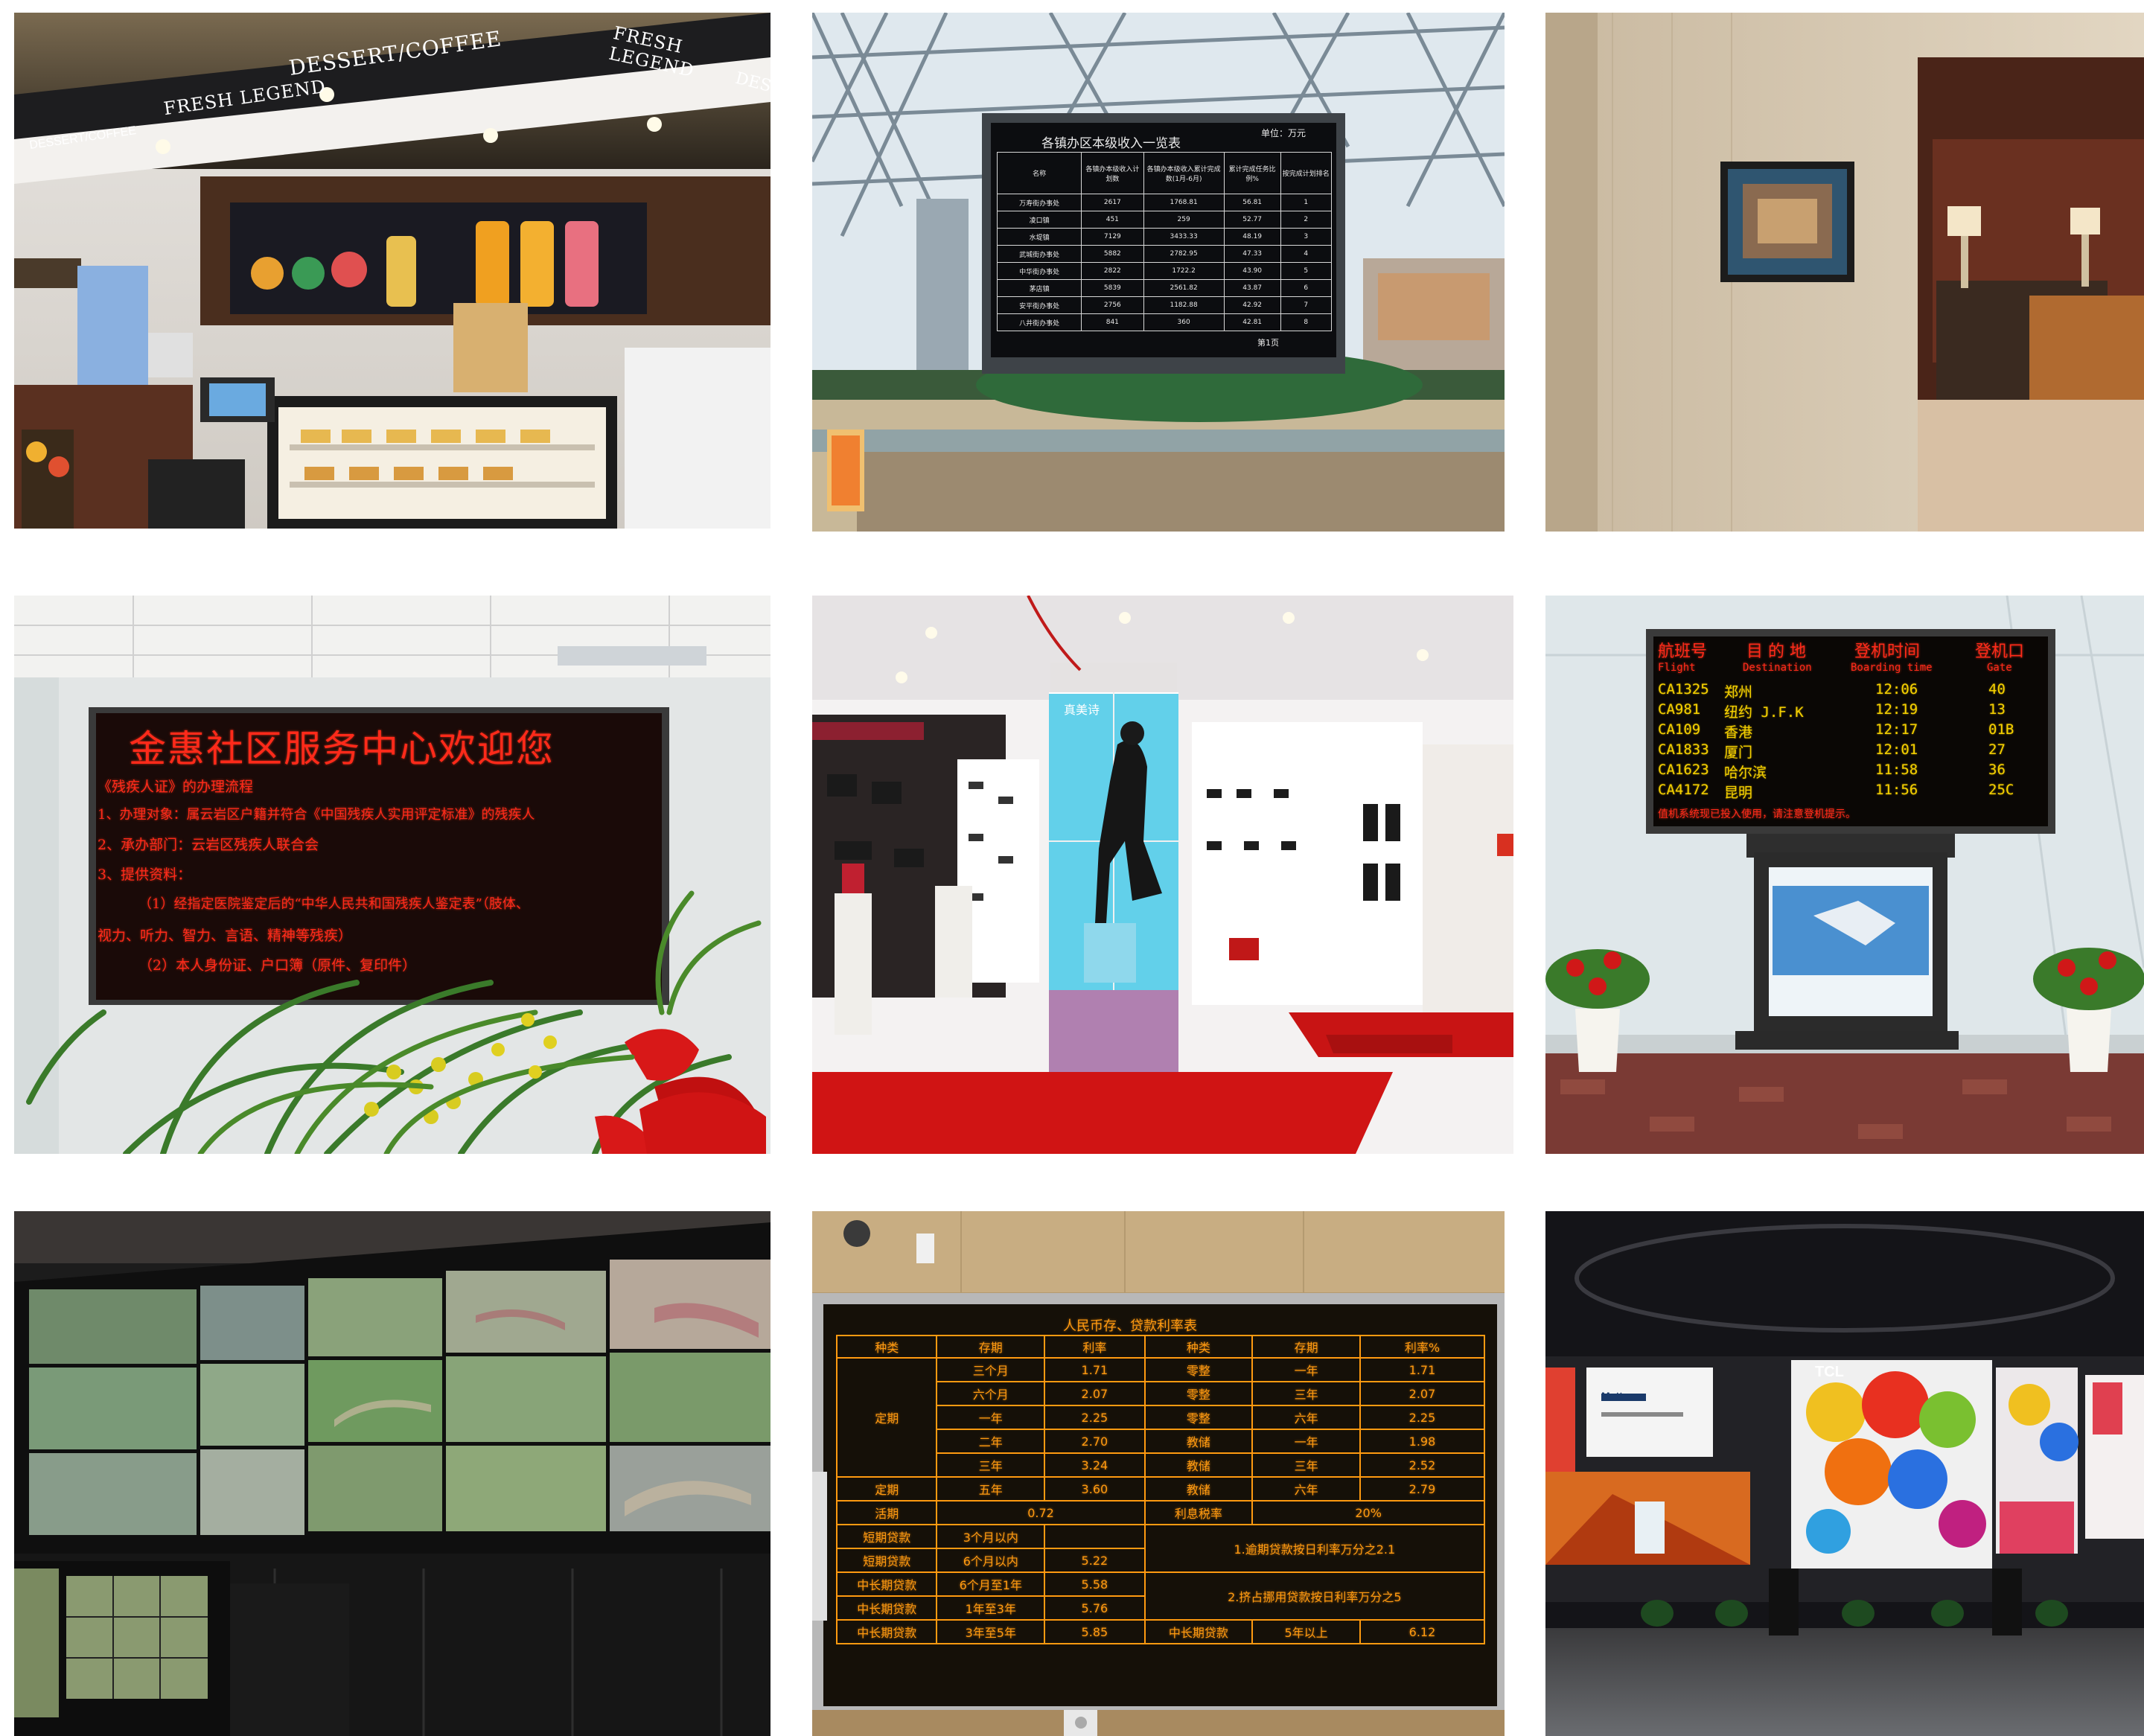 Image resolution: width=2144 pixels, height=1736 pixels. What do you see at coordinates (1739, 692) in the screenshot?
I see `flight-destination: 郑州` at bounding box center [1739, 692].